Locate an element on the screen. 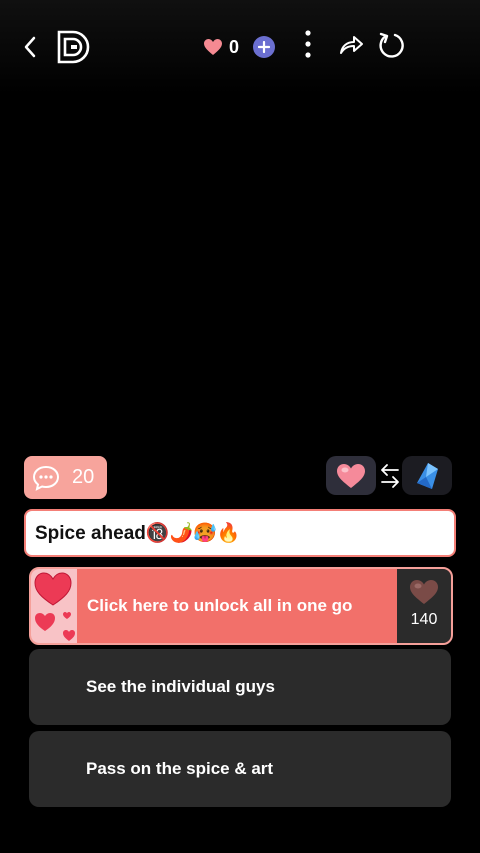 This screenshot has height=853, width=480. gem-currency-tile is located at coordinates (427, 475).